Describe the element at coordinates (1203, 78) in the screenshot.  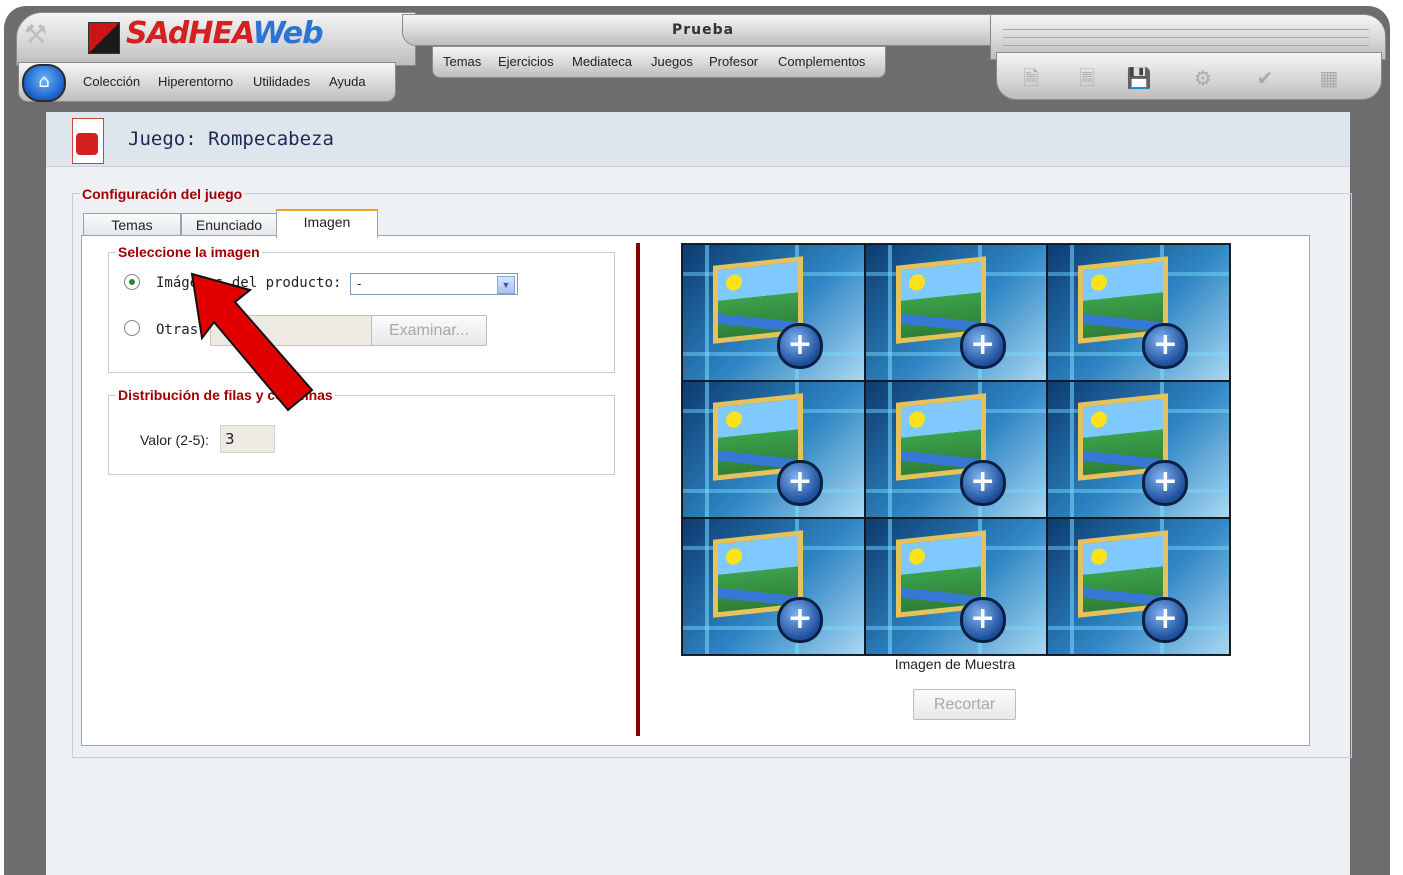
I see `settings-icon: ⚙` at that location.